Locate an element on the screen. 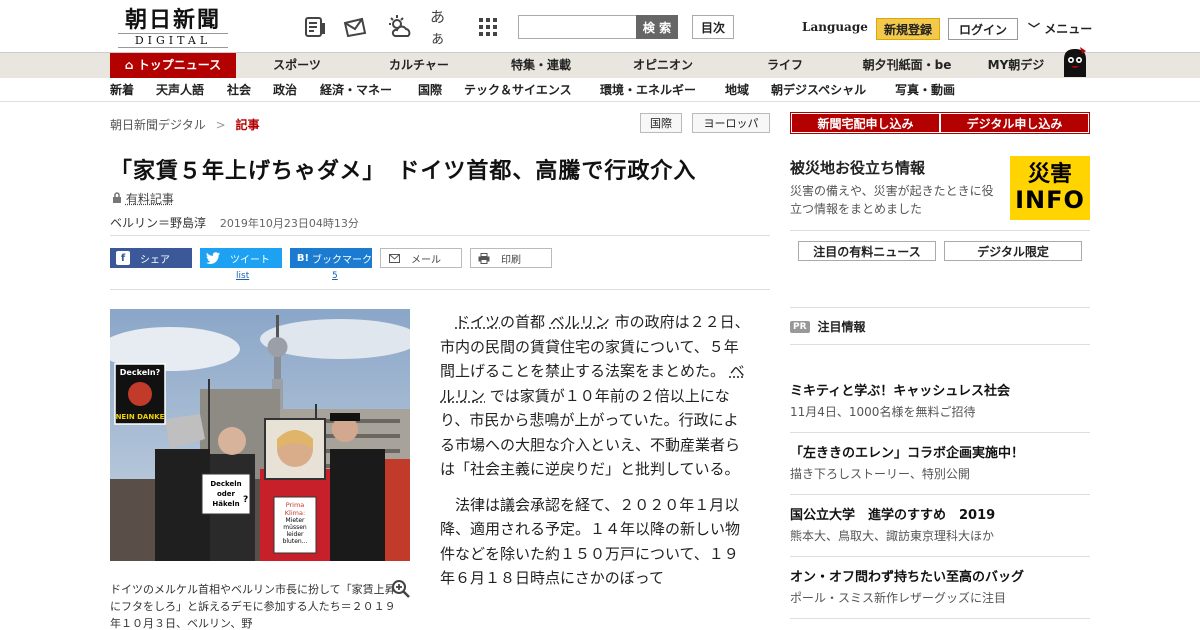 The height and width of the screenshot is (630, 1200). promo-heading: オン・オフ問わず持ちたい至高のバッグ is located at coordinates (907, 577).